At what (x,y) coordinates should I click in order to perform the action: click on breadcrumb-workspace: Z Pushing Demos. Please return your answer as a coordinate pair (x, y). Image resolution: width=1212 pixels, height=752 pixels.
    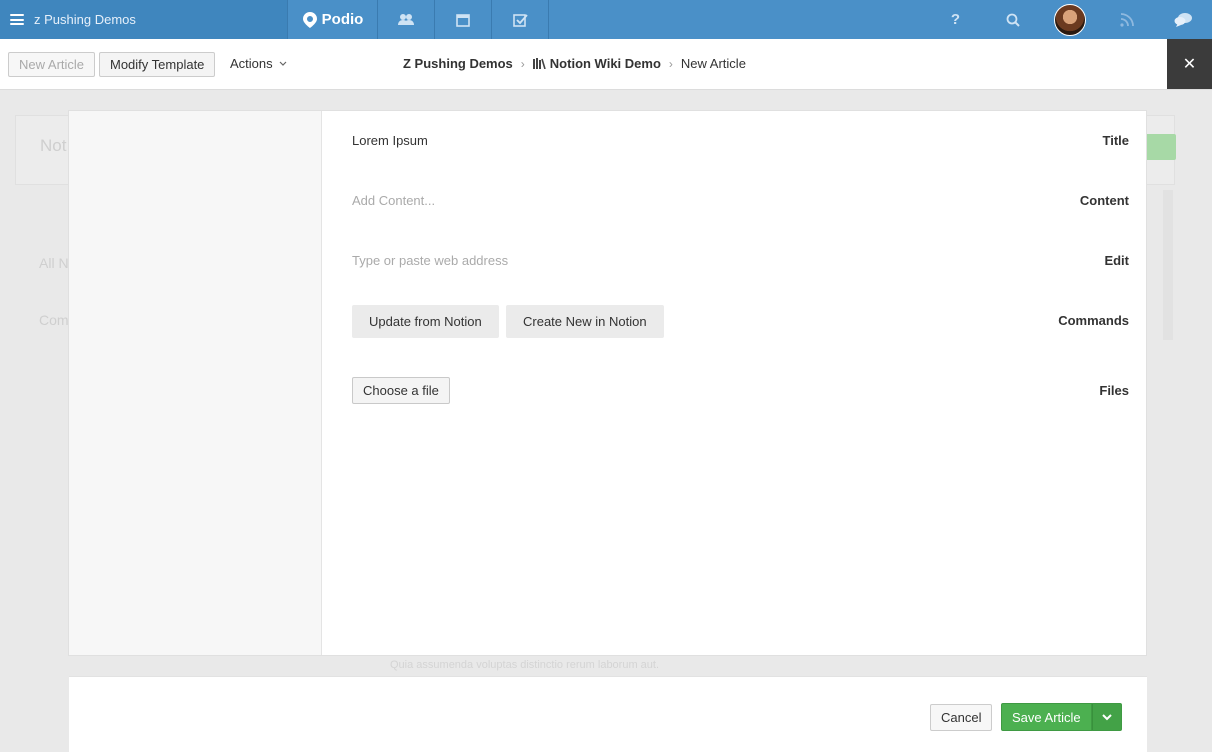
    Looking at the image, I should click on (458, 63).